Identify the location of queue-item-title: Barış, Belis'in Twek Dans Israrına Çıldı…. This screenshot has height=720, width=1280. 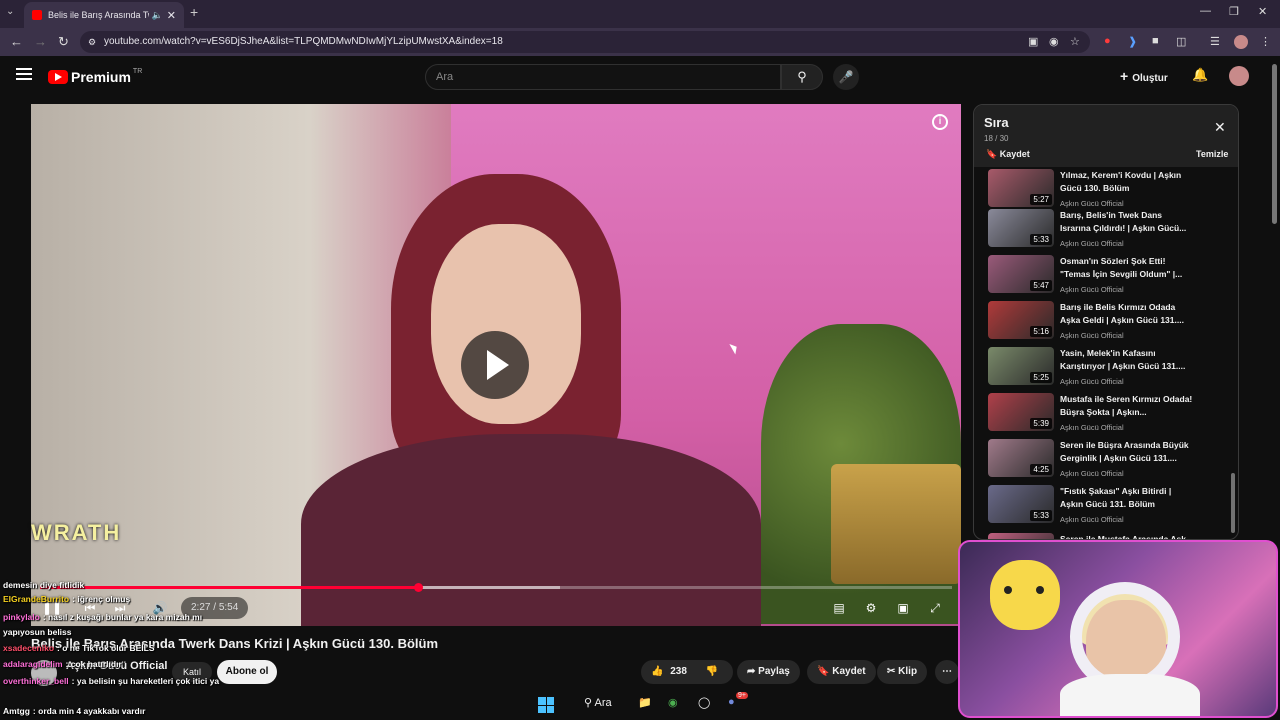
(1127, 222).